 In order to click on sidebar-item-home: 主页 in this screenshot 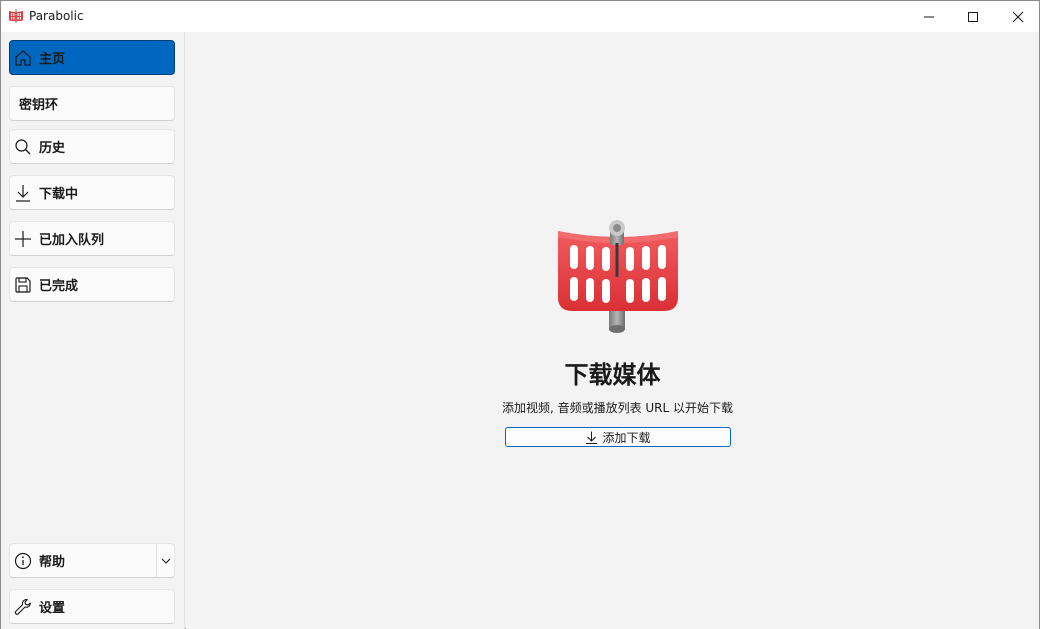, I will do `click(92, 57)`.